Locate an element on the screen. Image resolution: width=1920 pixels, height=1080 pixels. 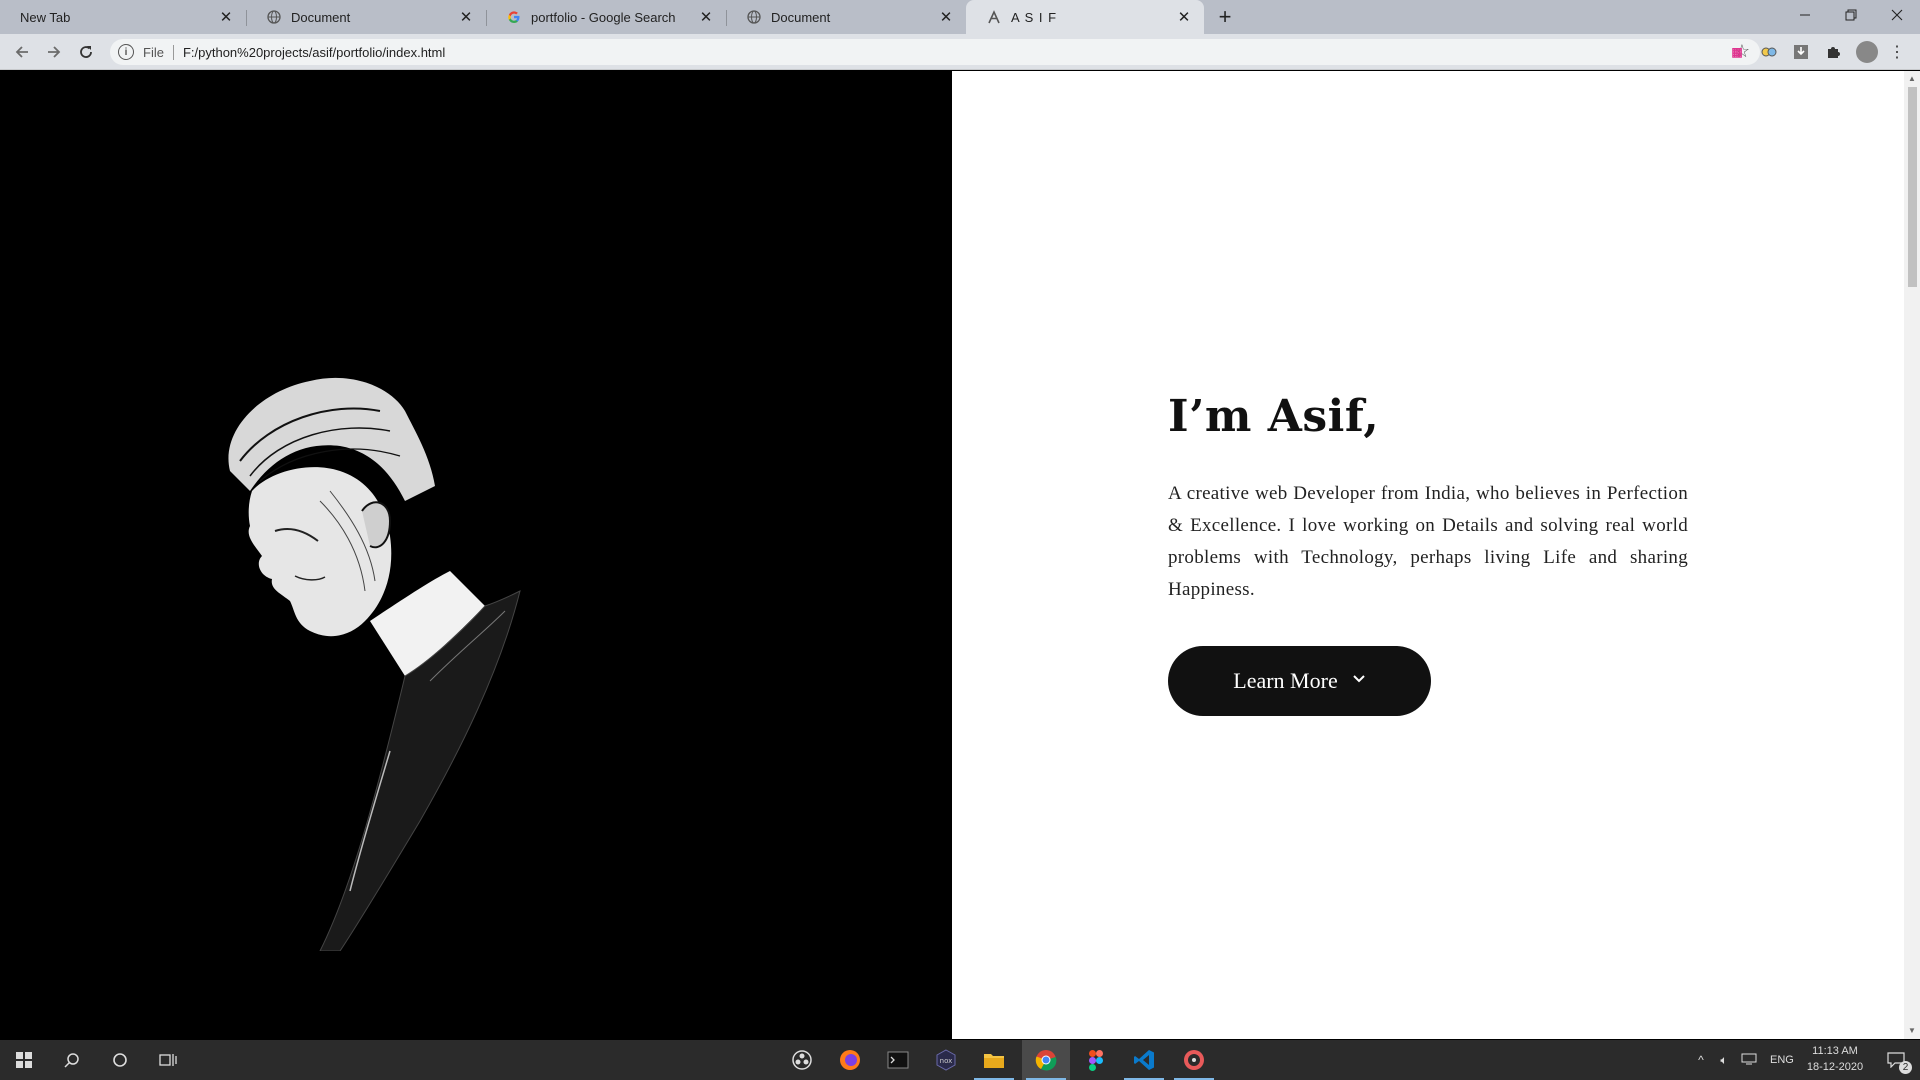
hero-title: I’m Asif, is located at coordinates (1274, 416).